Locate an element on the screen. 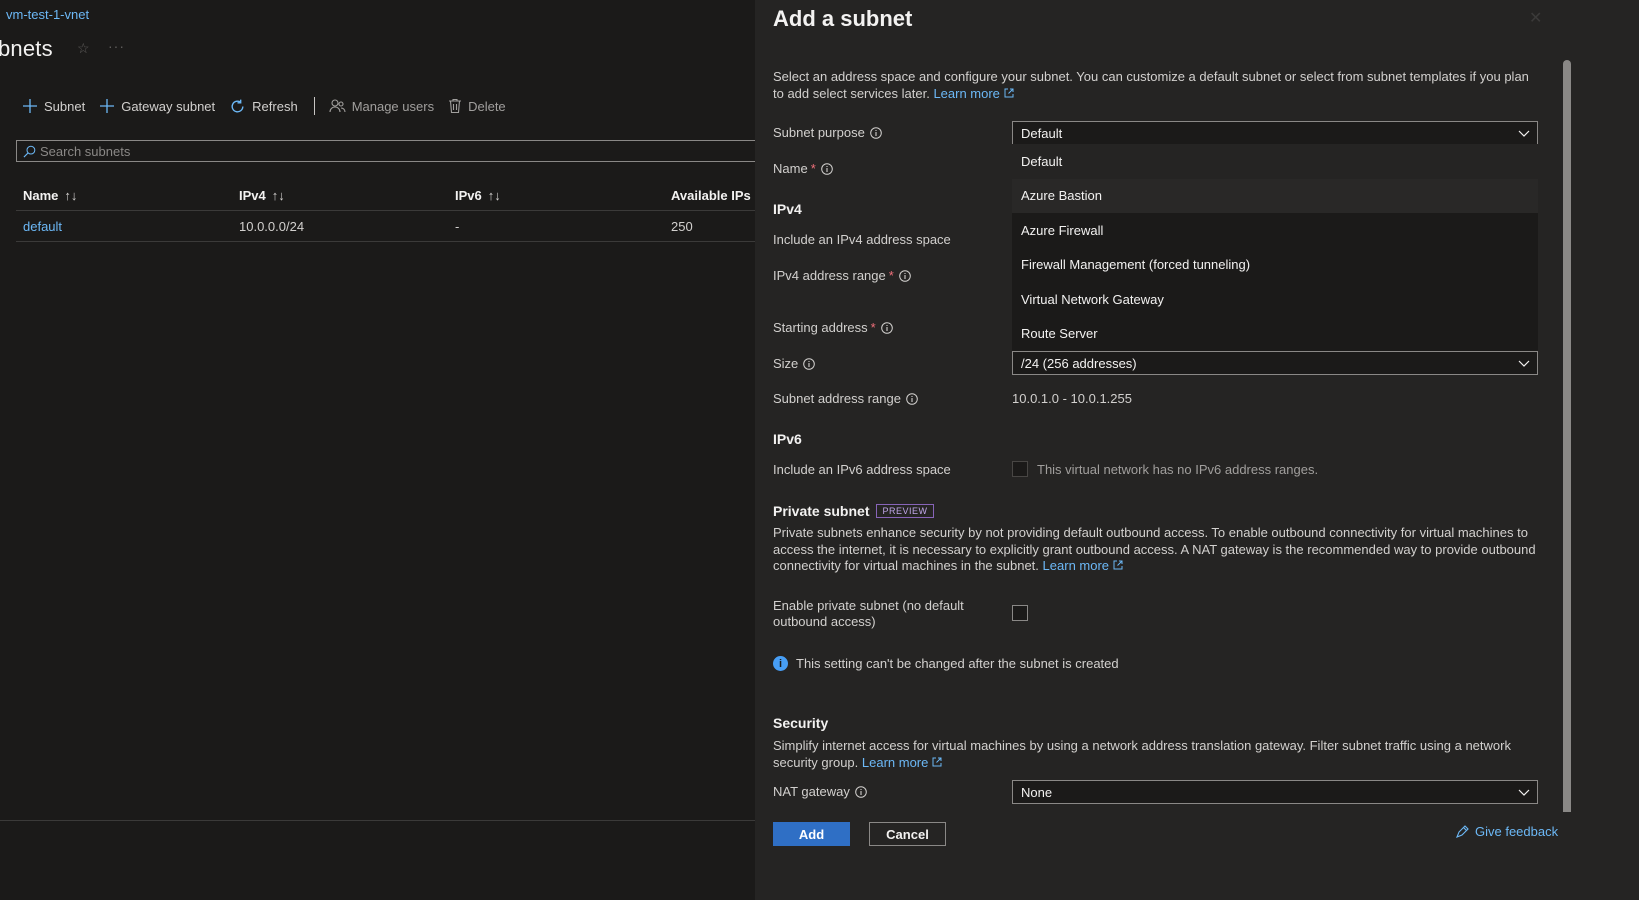  nat-gateway-dropdown: None is located at coordinates (1275, 792).